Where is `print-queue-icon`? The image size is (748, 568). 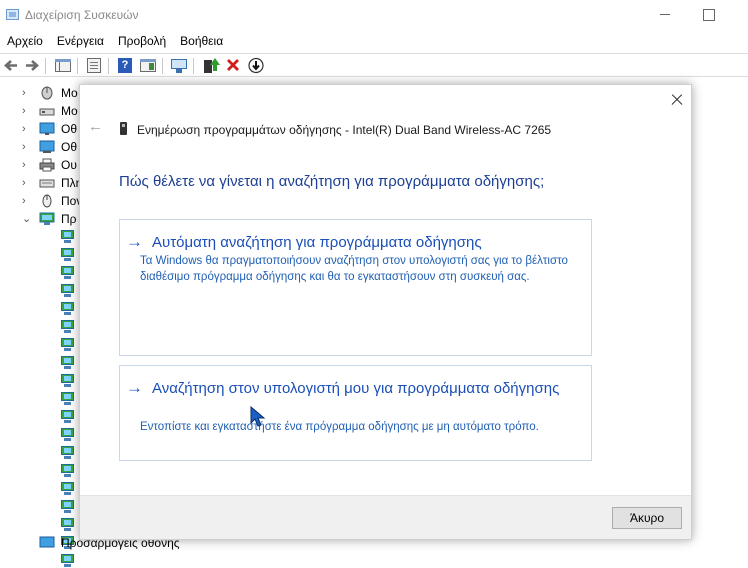
print-queue-icon is located at coordinates (47, 165).